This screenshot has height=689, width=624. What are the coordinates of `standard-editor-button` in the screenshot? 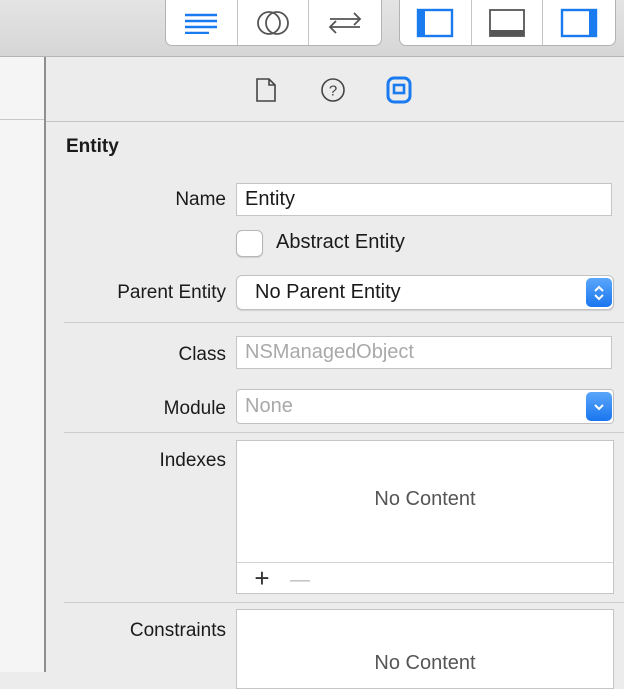 It's located at (201, 22).